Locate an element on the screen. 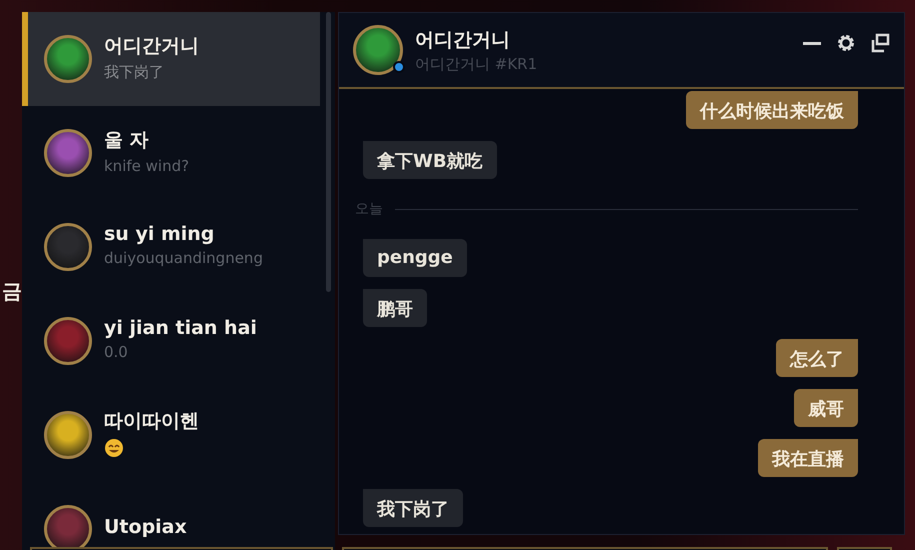  popout-icon is located at coordinates (880, 43).